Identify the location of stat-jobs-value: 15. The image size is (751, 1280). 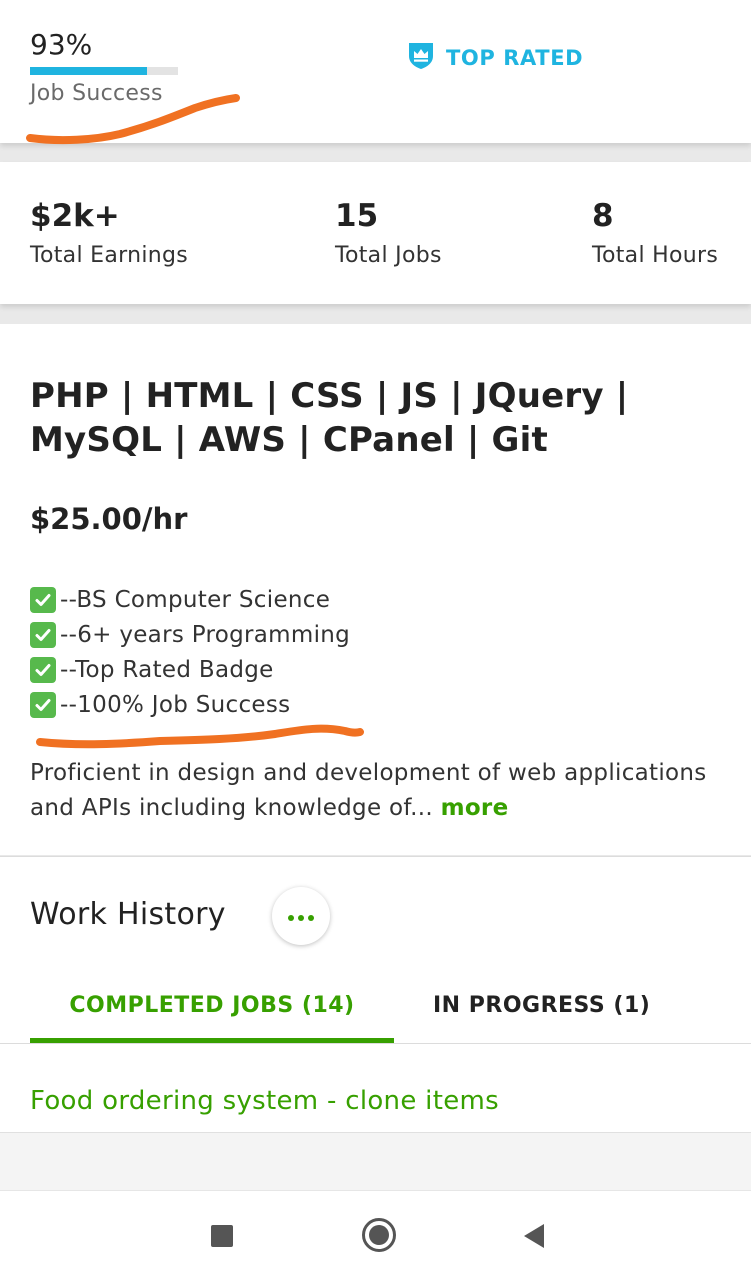
(357, 216).